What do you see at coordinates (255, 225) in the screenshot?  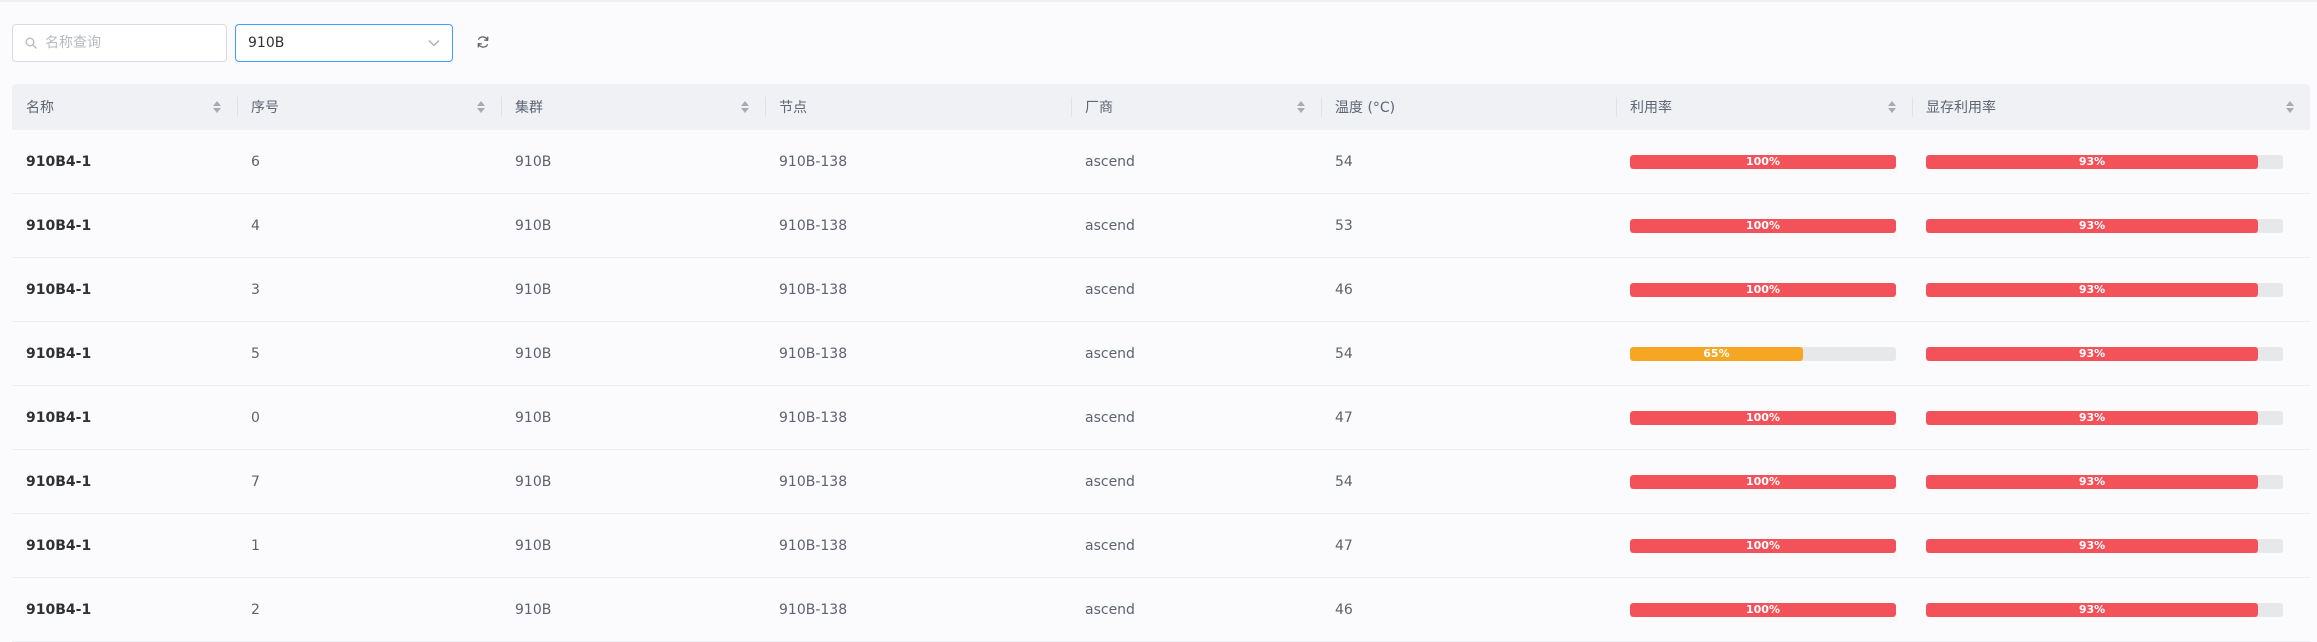 I see `cell-index: 4` at bounding box center [255, 225].